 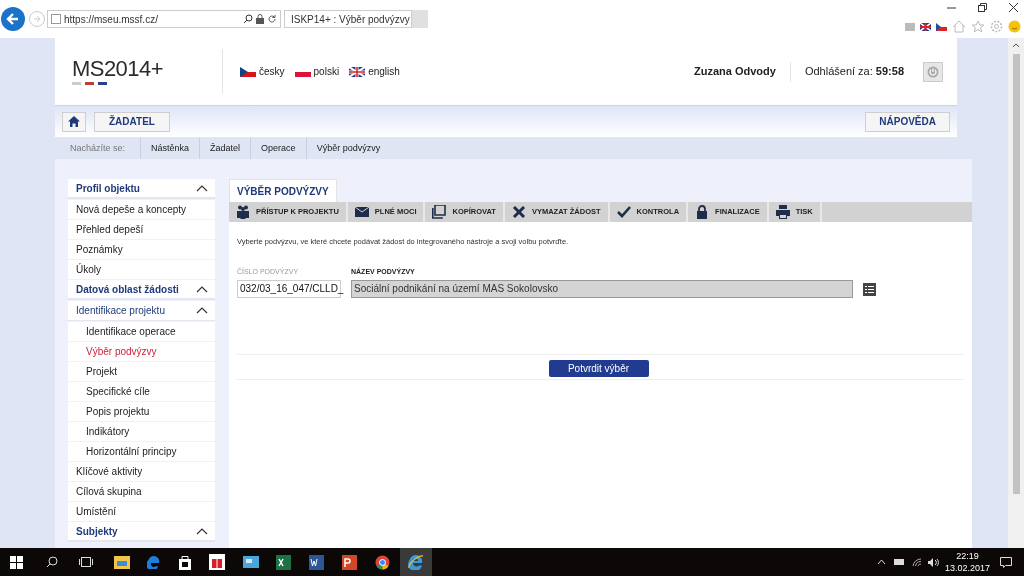 I want to click on help-button: NÁPOVĚDA, so click(x=907, y=121).